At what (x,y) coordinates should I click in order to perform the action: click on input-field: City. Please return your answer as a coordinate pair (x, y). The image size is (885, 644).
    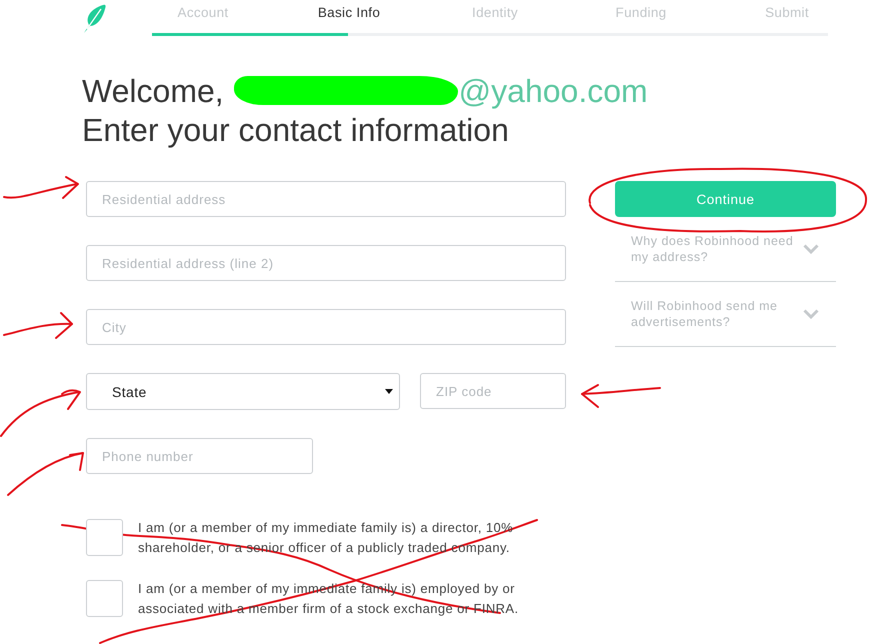
    Looking at the image, I should click on (326, 327).